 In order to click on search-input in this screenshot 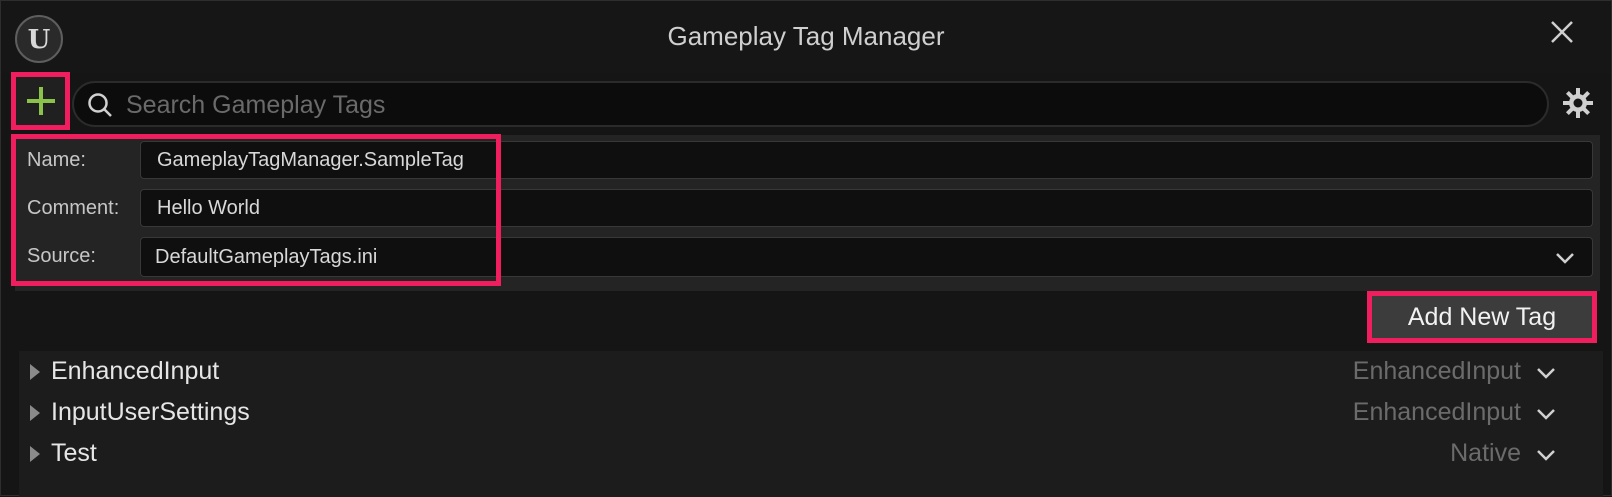, I will do `click(826, 105)`.